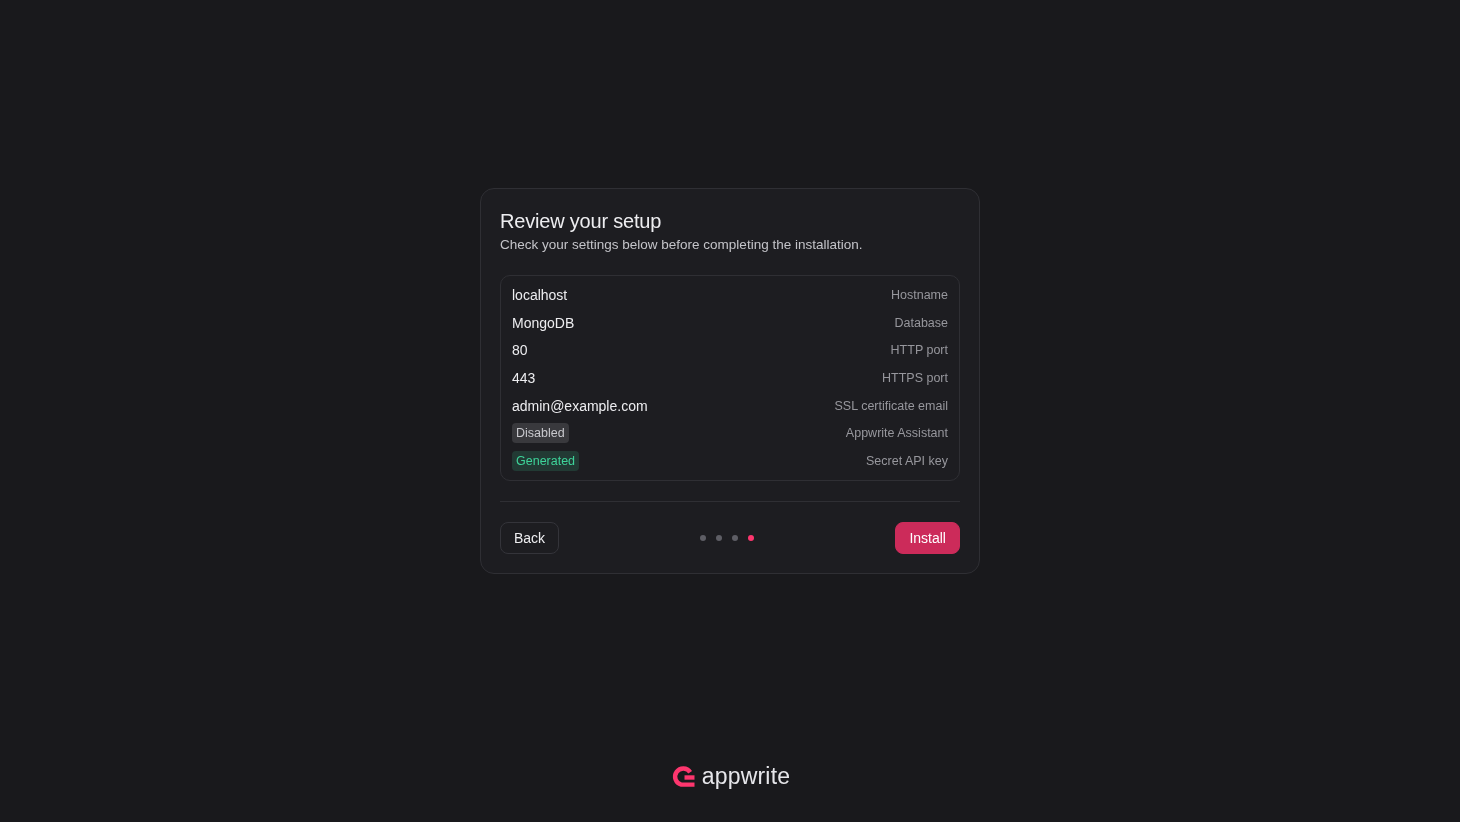 The image size is (1460, 822). I want to click on setting-label: Secret API key, so click(907, 460).